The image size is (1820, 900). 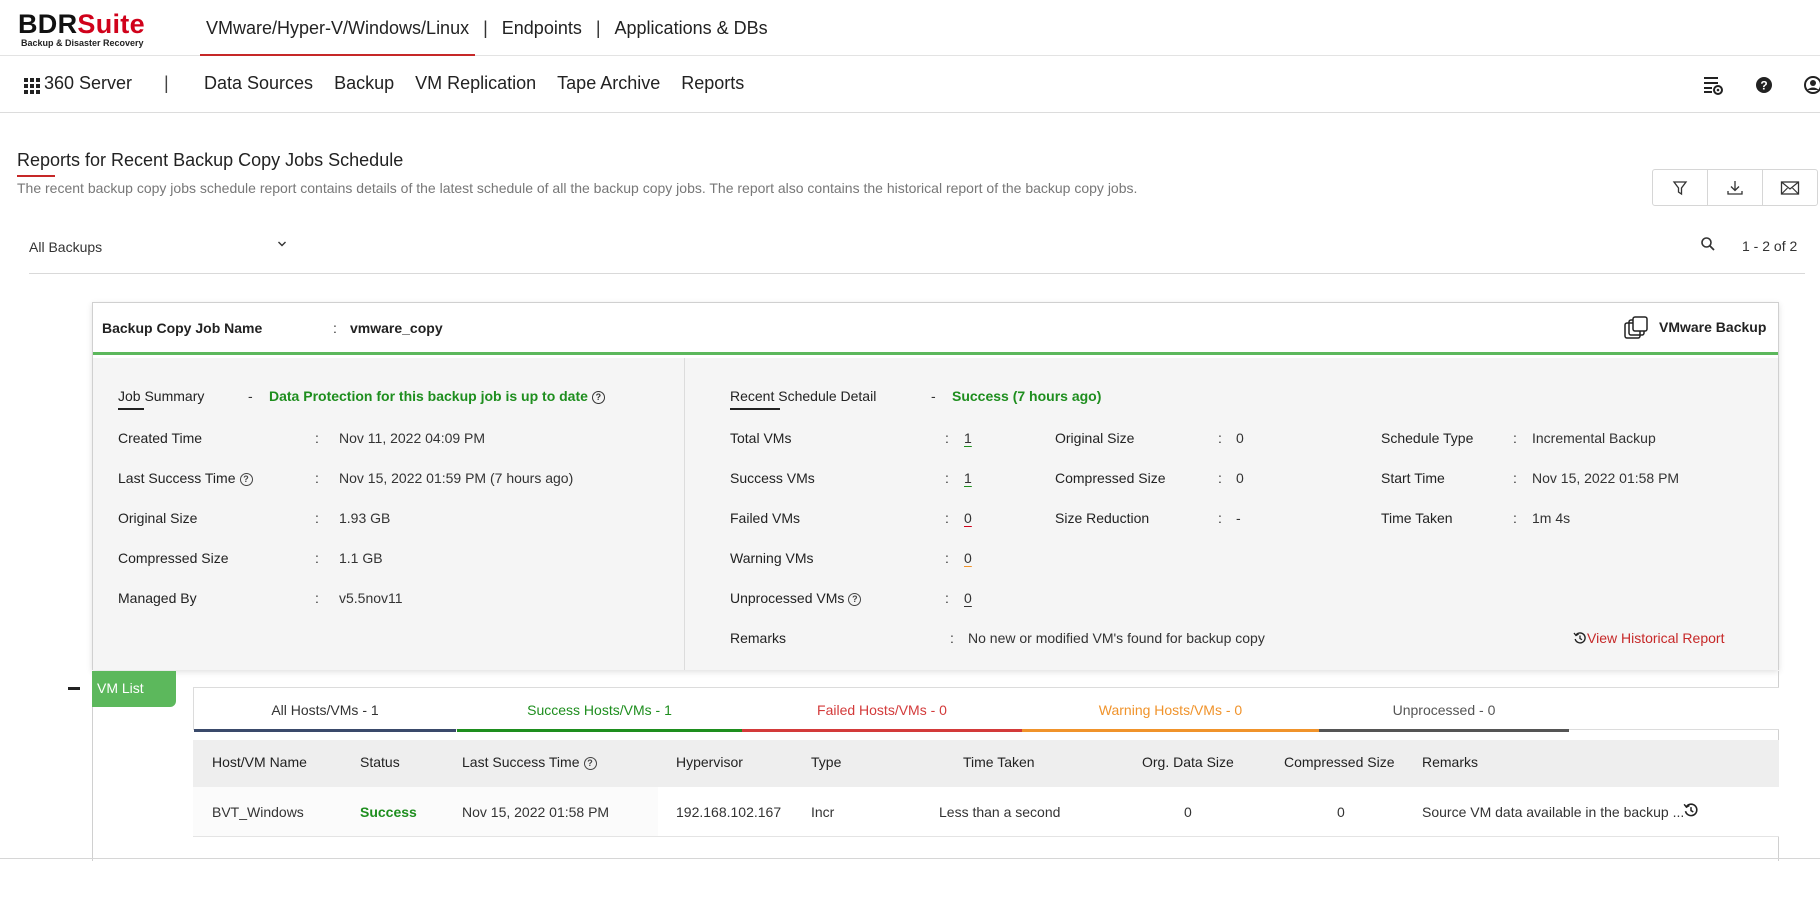 I want to click on column-header-last-success-time: Last Success Time?, so click(x=529, y=762).